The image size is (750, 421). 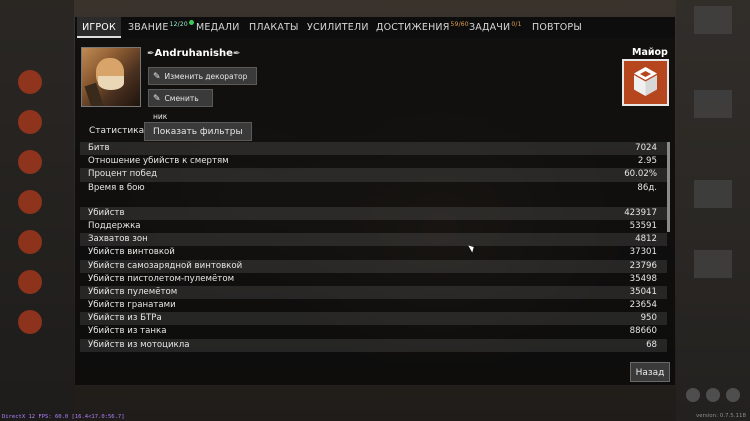 What do you see at coordinates (373, 201) in the screenshot?
I see `table-spacer` at bounding box center [373, 201].